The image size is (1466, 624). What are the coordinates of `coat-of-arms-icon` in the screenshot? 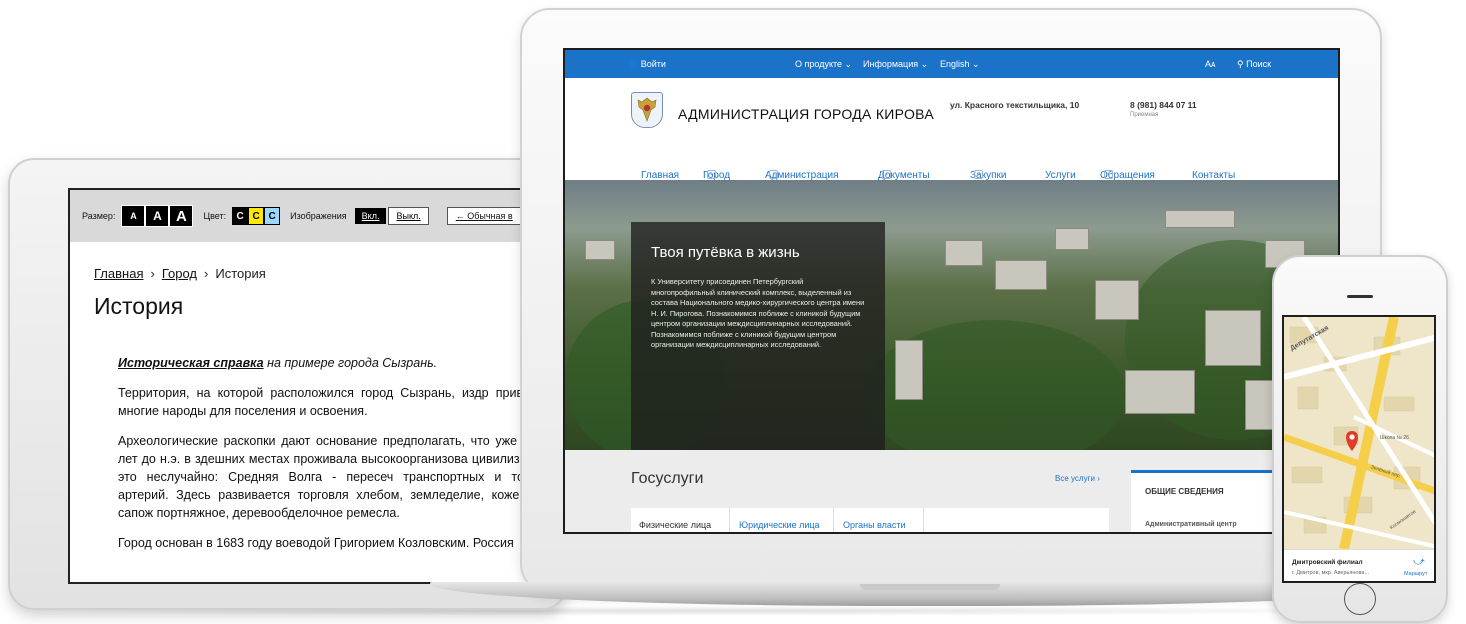 It's located at (647, 110).